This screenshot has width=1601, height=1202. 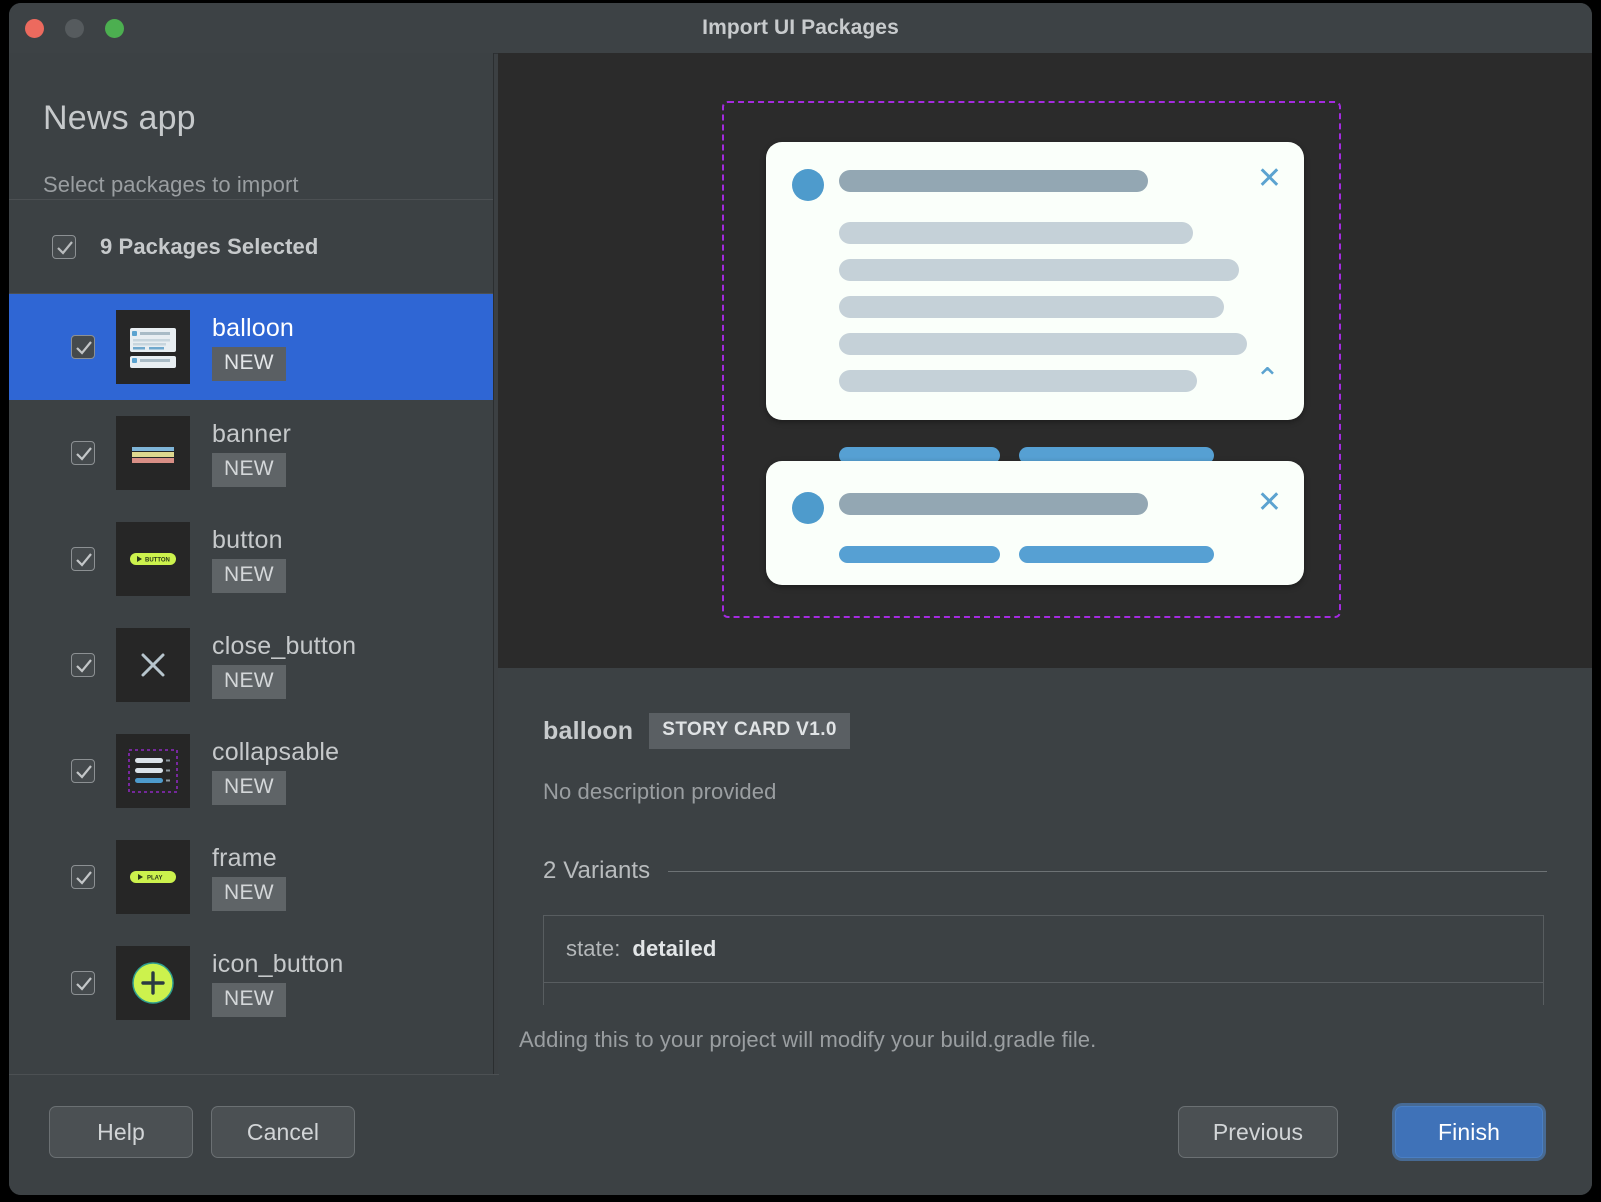 I want to click on placeholder-action-secondary, so click(x=1116, y=554).